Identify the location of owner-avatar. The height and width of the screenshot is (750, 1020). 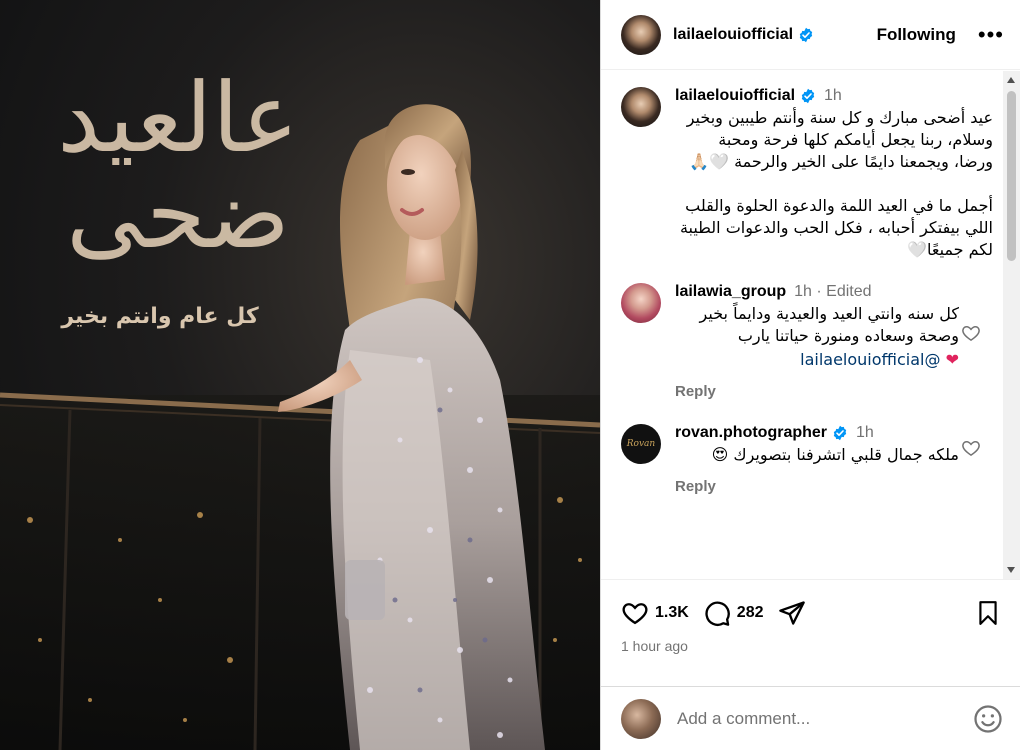
(641, 34).